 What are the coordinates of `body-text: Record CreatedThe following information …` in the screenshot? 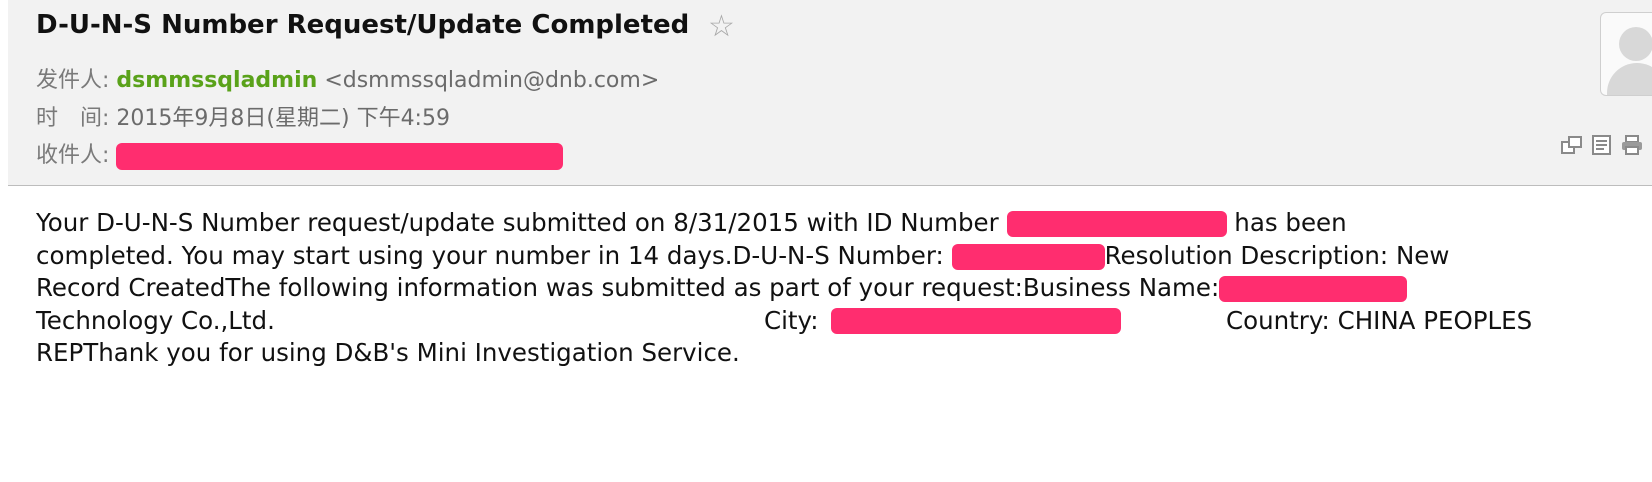 It's located at (628, 287).